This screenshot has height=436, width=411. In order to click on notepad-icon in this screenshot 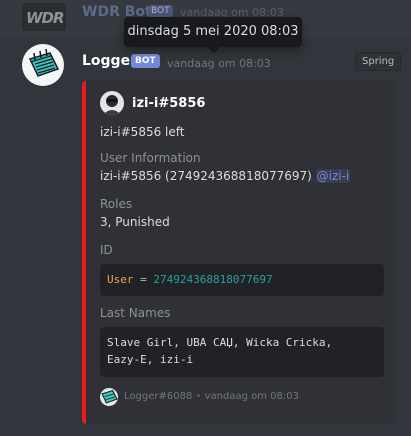, I will do `click(44, 63)`.